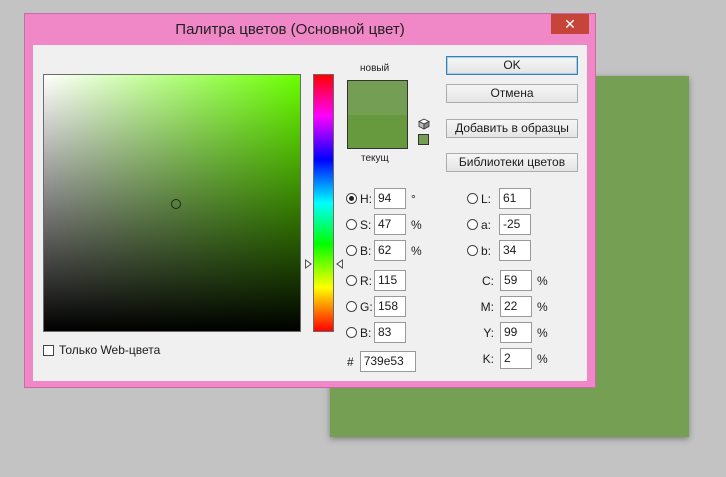  I want to click on brightness-row: B: 62 %, so click(384, 250).